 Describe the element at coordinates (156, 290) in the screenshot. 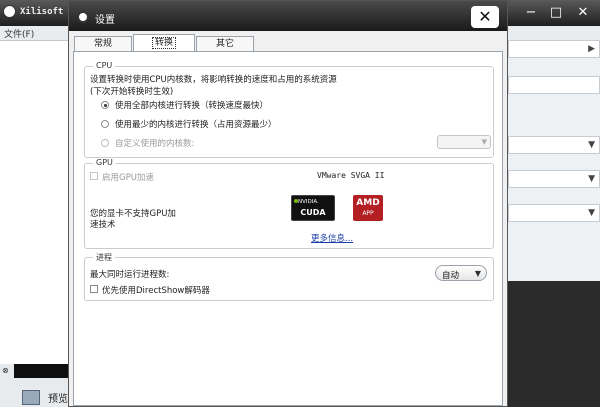

I see `directshow-label: 优先使用DirectShow解码器` at that location.